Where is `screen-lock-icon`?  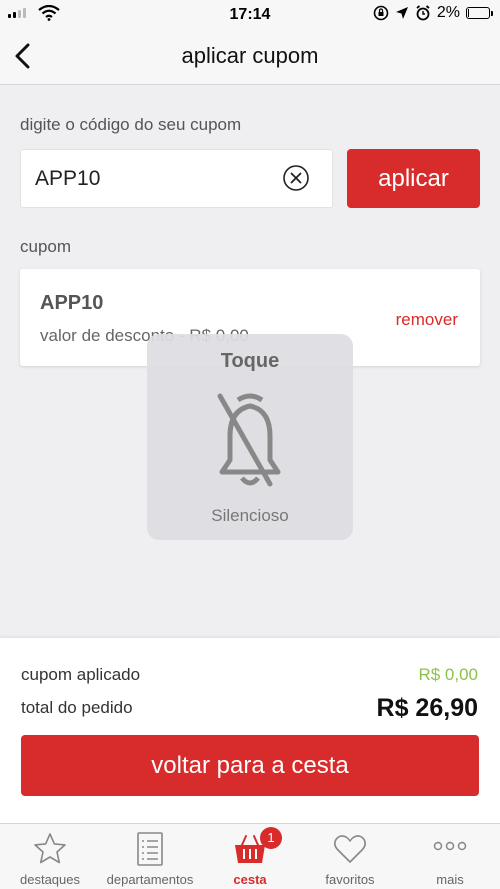
screen-lock-icon is located at coordinates (381, 13).